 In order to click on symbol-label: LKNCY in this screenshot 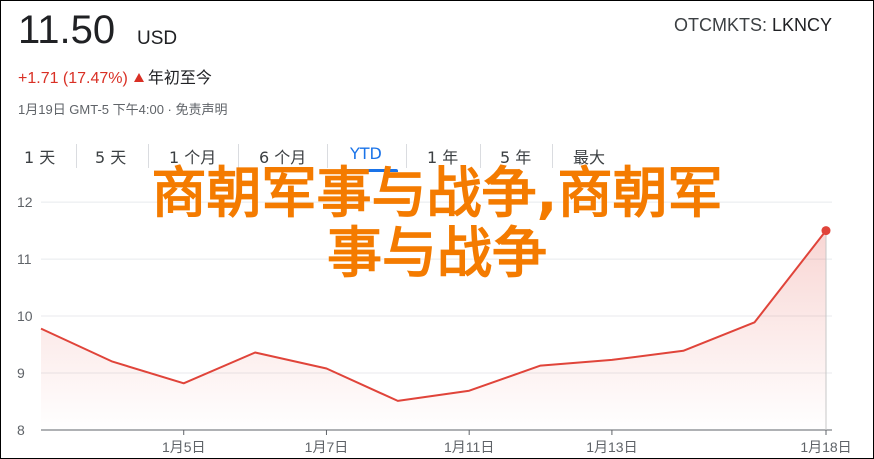, I will do `click(801, 25)`.